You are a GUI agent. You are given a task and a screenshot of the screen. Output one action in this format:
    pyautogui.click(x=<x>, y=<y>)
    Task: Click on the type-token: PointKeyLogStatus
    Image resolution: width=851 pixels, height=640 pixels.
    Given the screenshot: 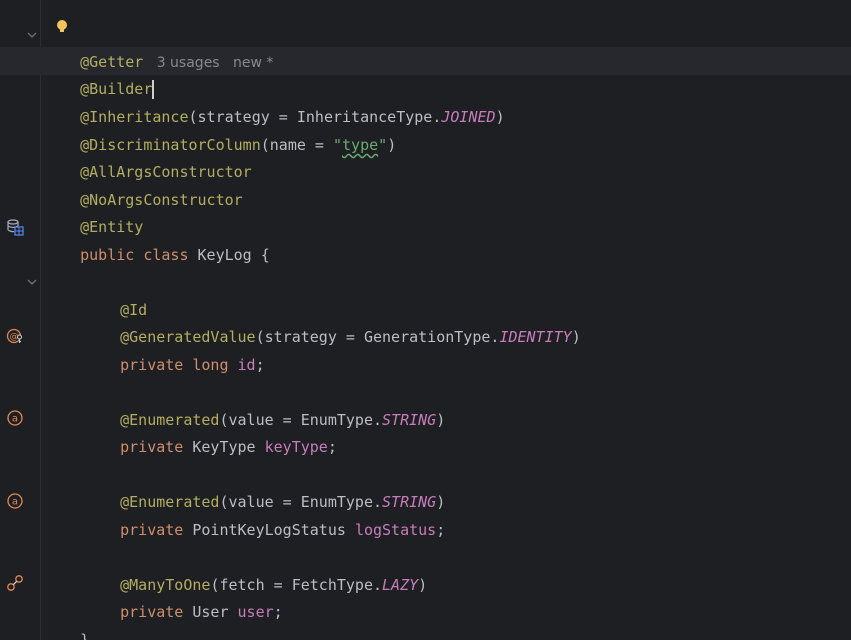 What is the action you would take?
    pyautogui.click(x=273, y=530)
    